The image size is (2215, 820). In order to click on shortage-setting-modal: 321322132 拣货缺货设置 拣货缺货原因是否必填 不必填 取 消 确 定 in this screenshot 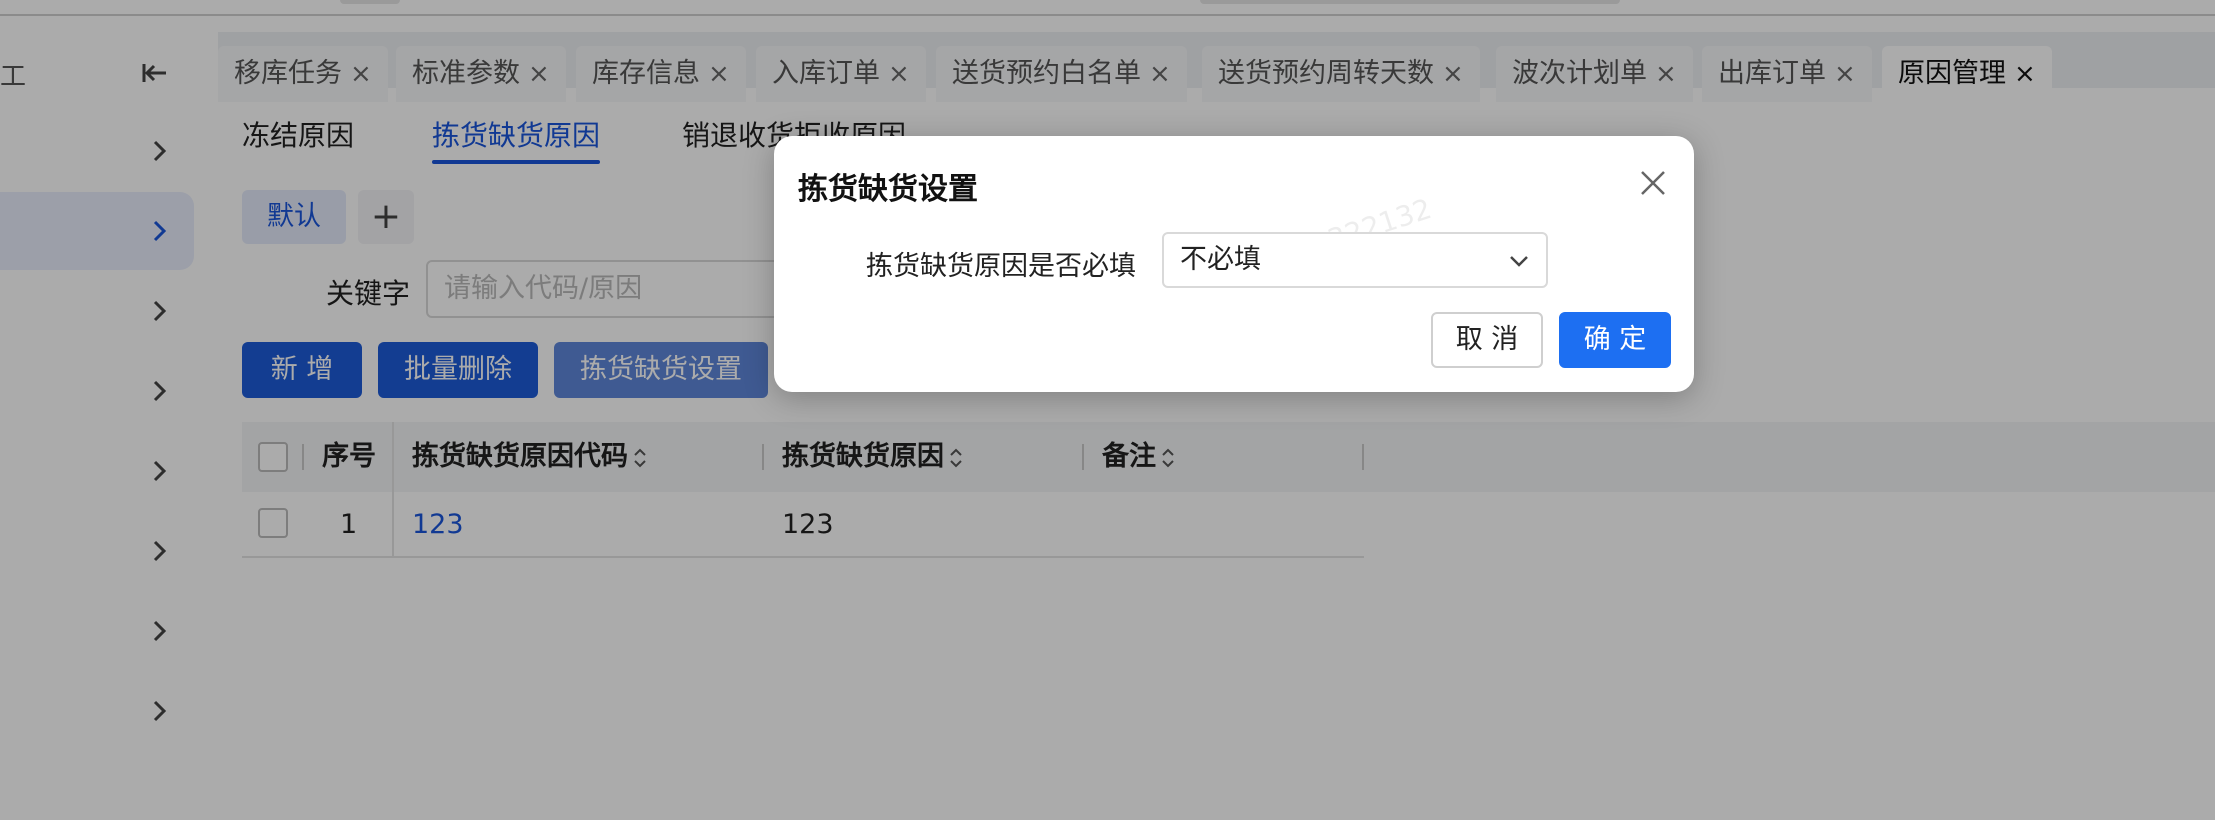, I will do `click(1234, 264)`.